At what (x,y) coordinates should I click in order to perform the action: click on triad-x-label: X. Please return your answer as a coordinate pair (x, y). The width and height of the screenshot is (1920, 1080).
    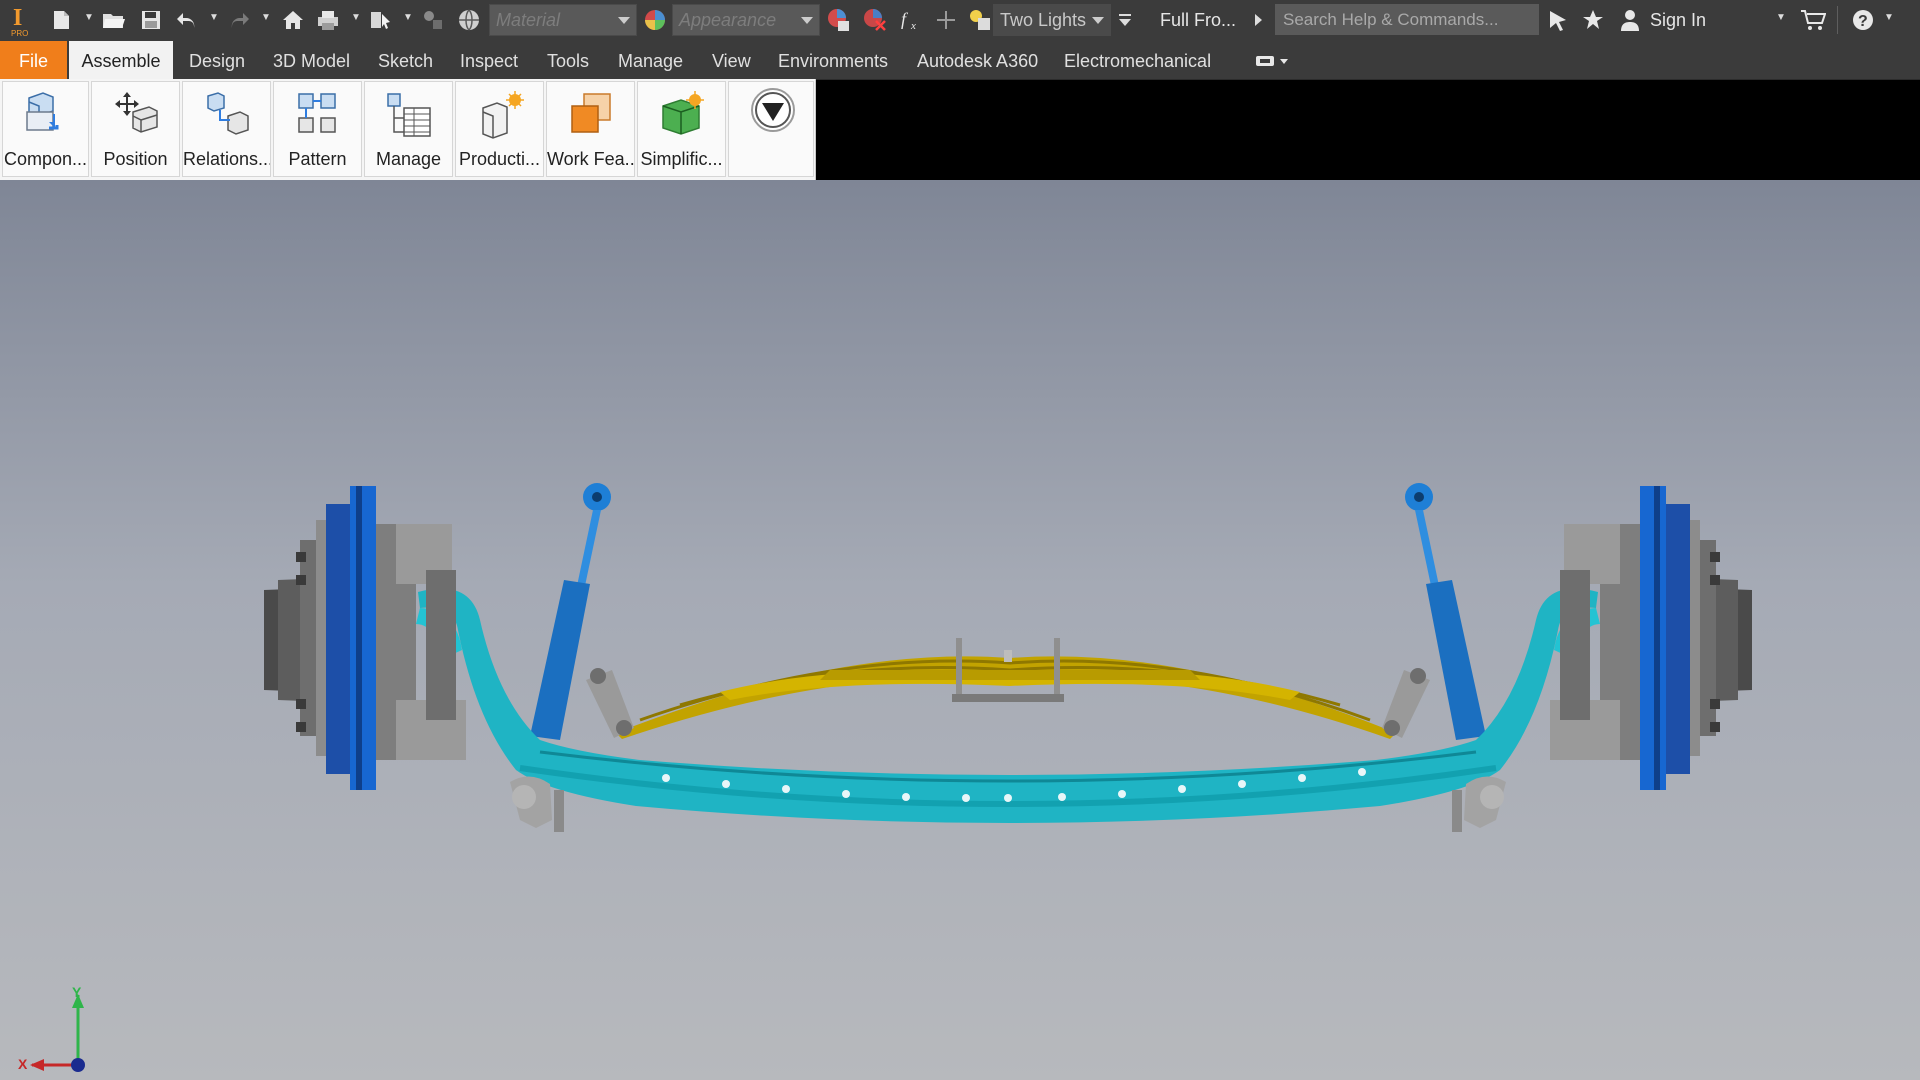
    Looking at the image, I should click on (23, 1064).